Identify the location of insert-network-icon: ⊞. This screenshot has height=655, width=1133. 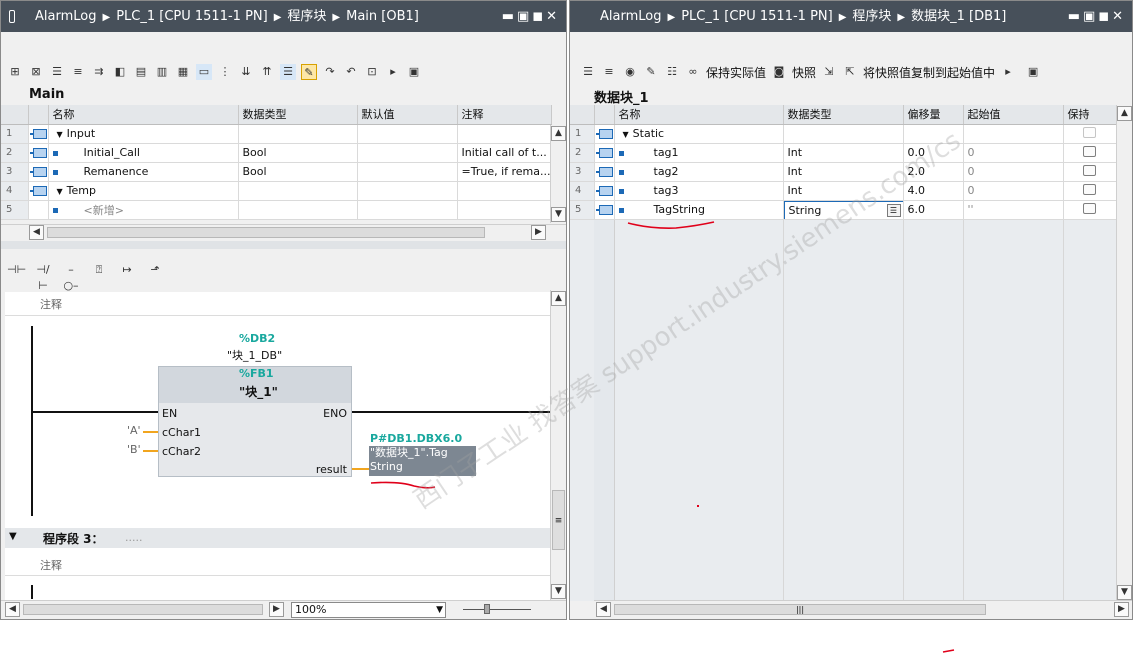
(15, 72).